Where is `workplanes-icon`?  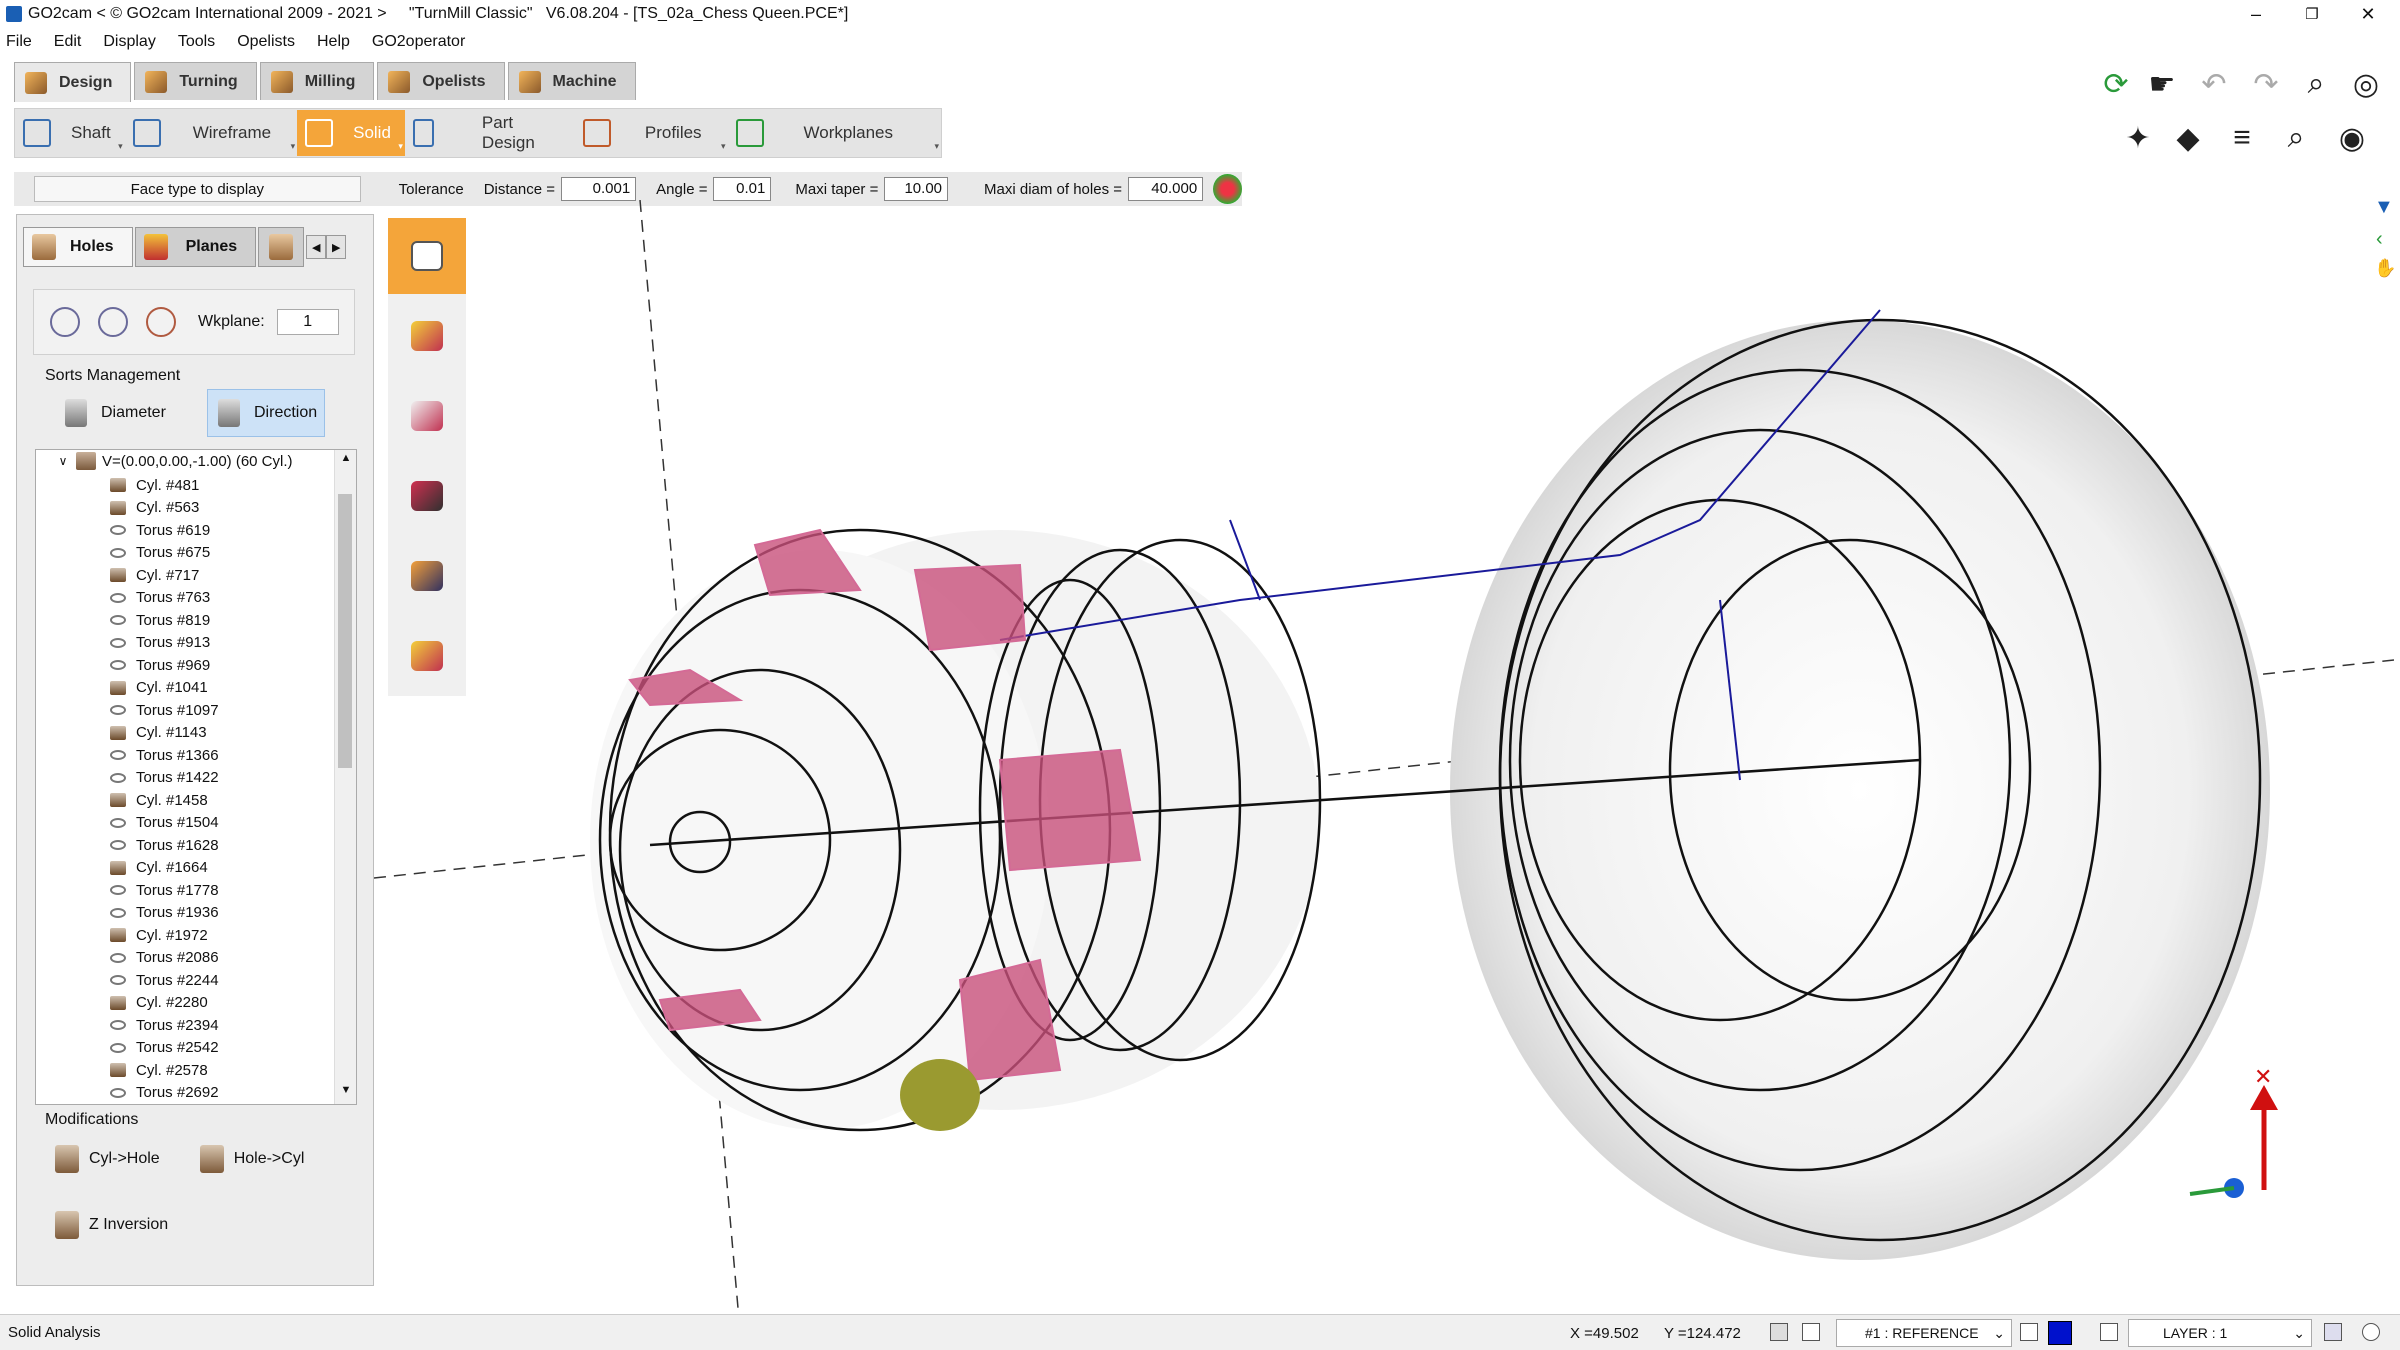 workplanes-icon is located at coordinates (749, 133).